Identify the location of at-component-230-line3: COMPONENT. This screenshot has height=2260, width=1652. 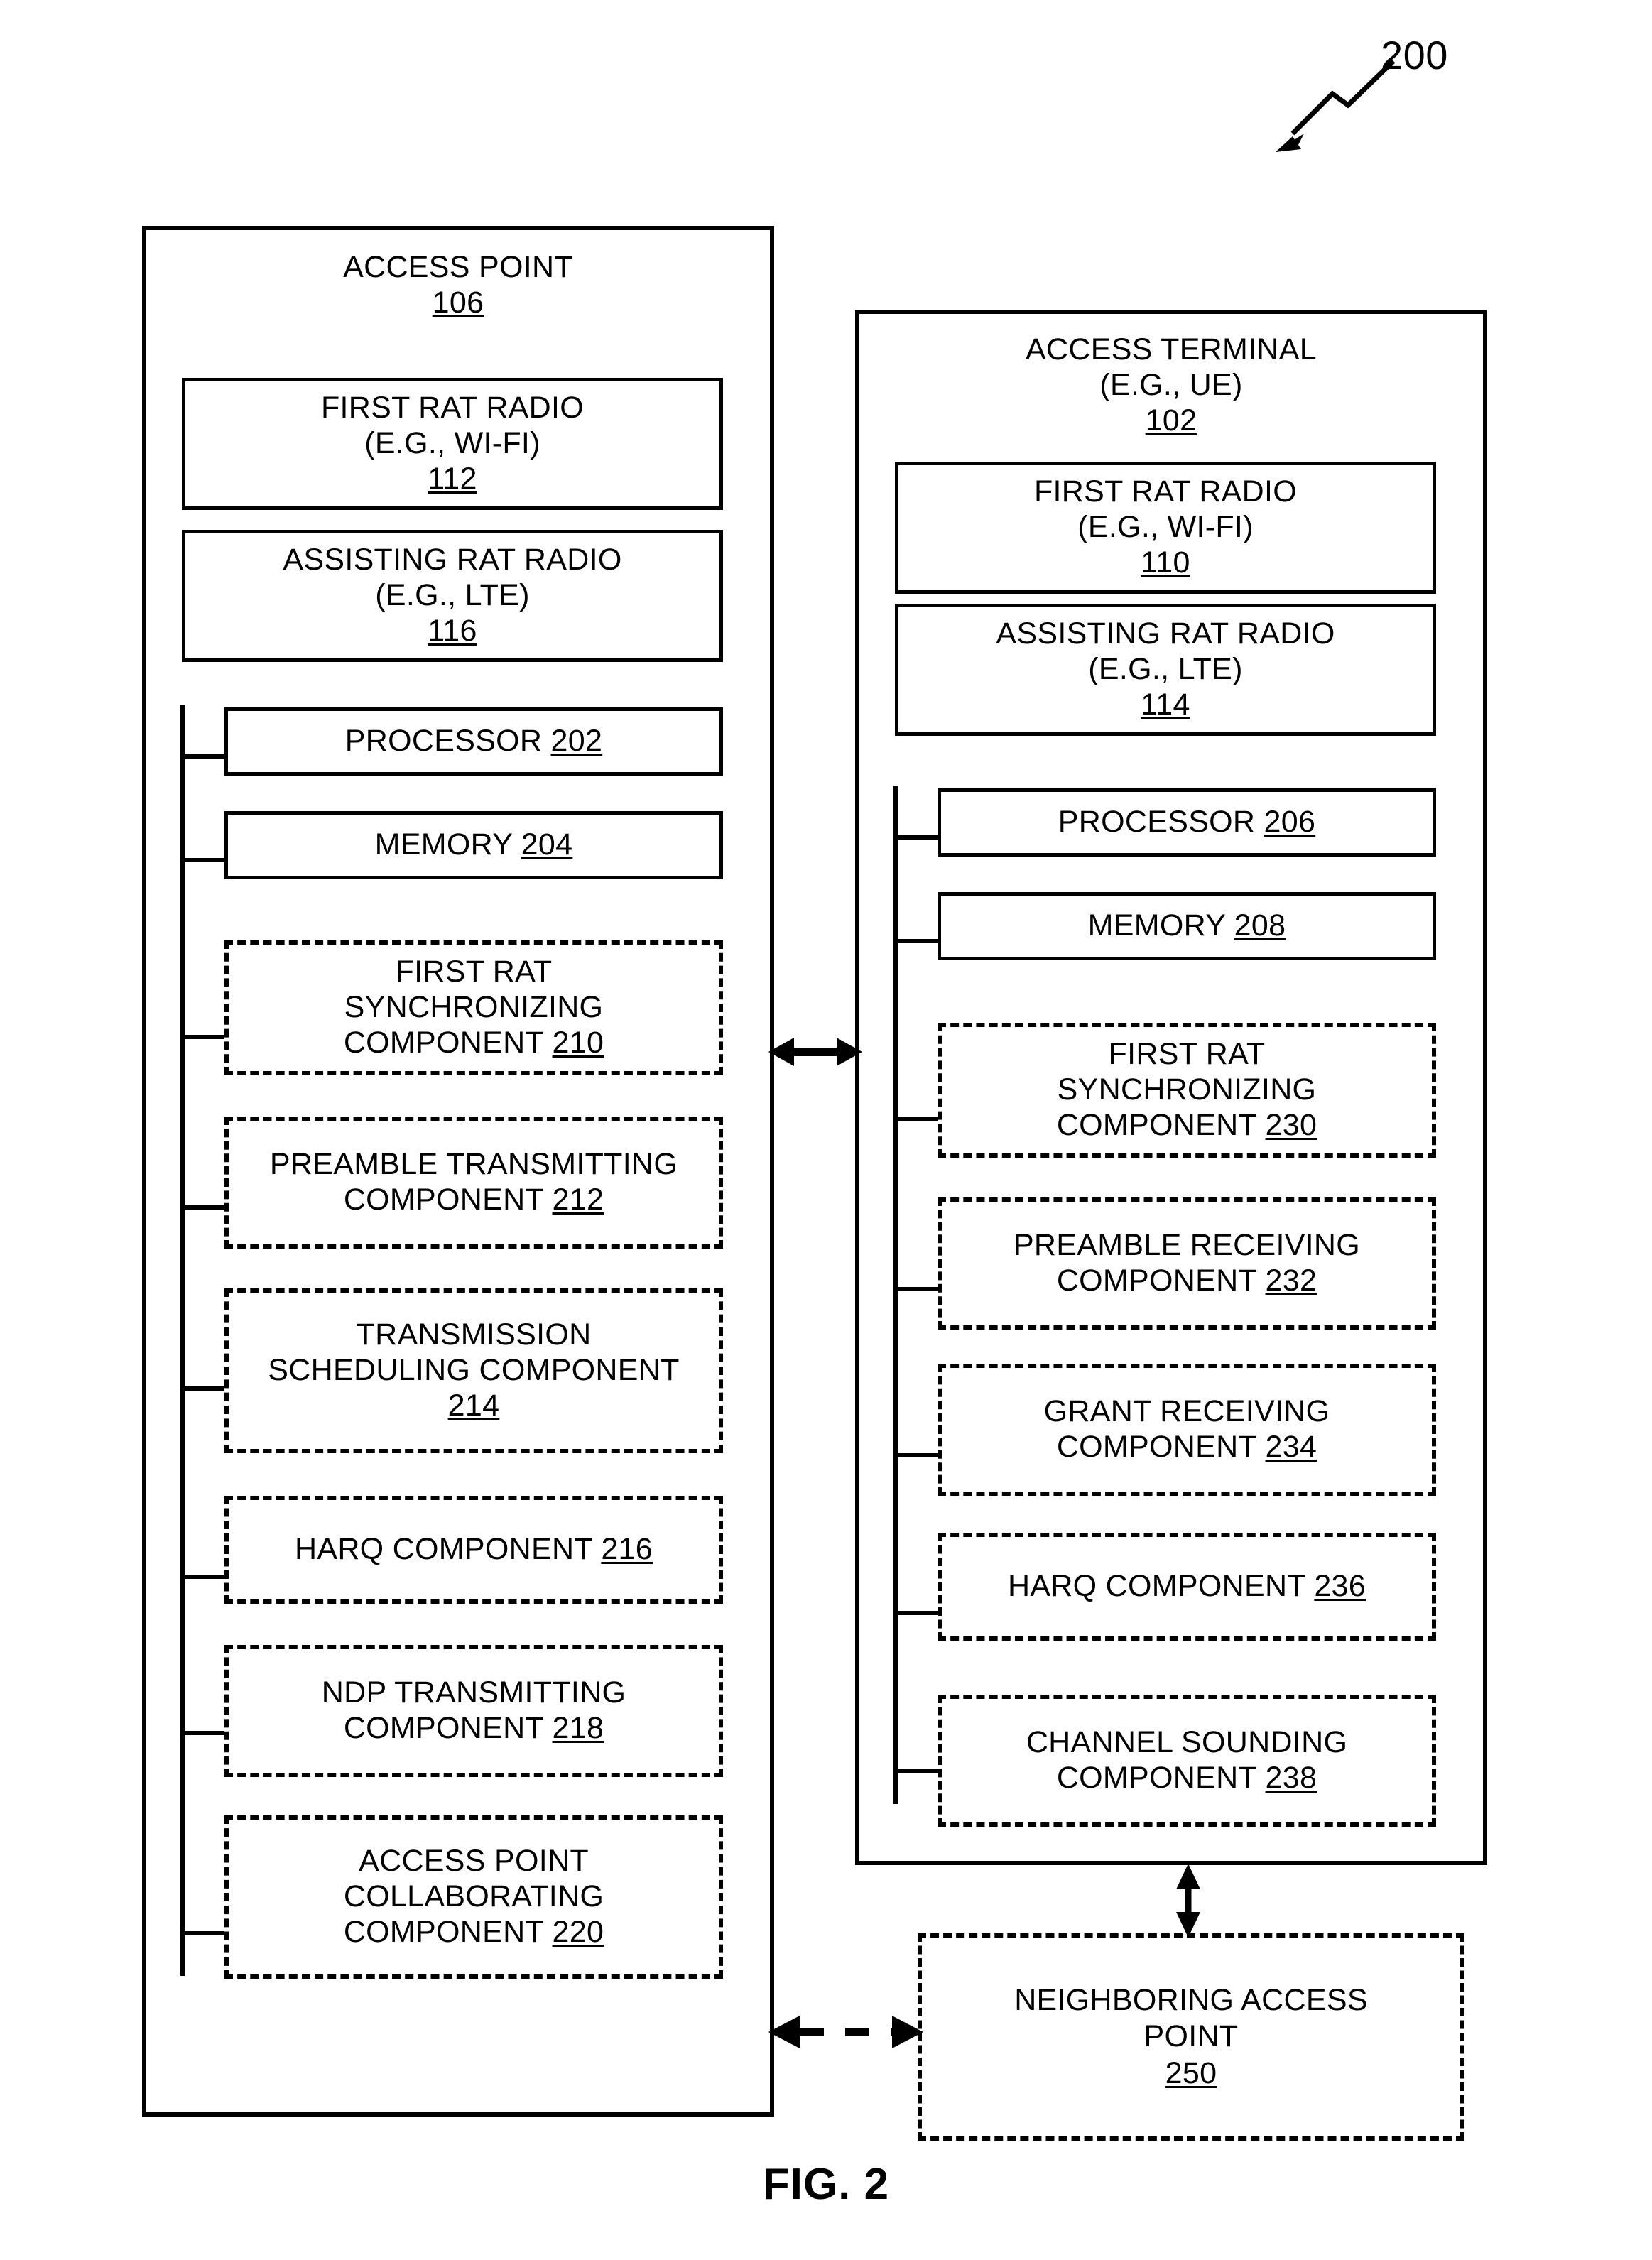
(1156, 1124).